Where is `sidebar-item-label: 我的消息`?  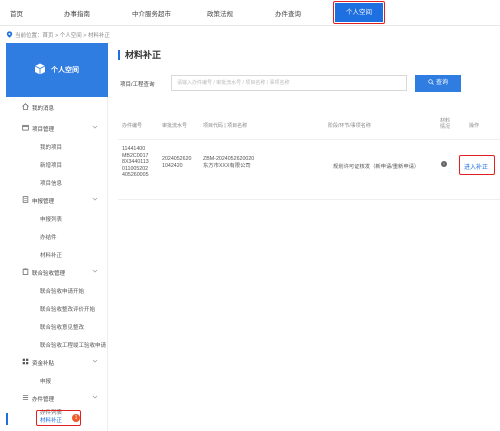 sidebar-item-label: 我的消息 is located at coordinates (43, 109).